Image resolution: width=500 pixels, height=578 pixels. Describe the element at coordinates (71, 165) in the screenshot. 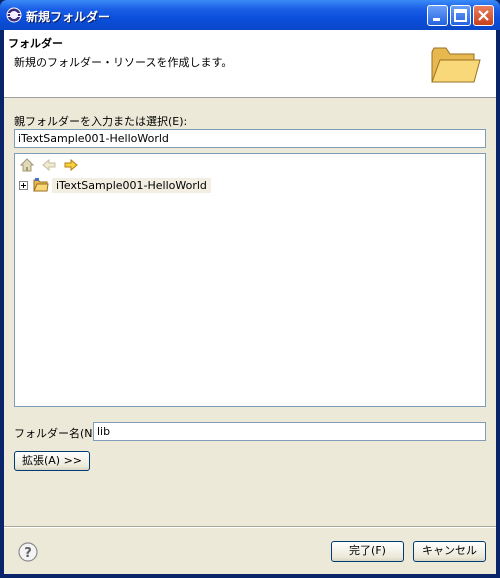

I see `forward-arrow-icon` at that location.